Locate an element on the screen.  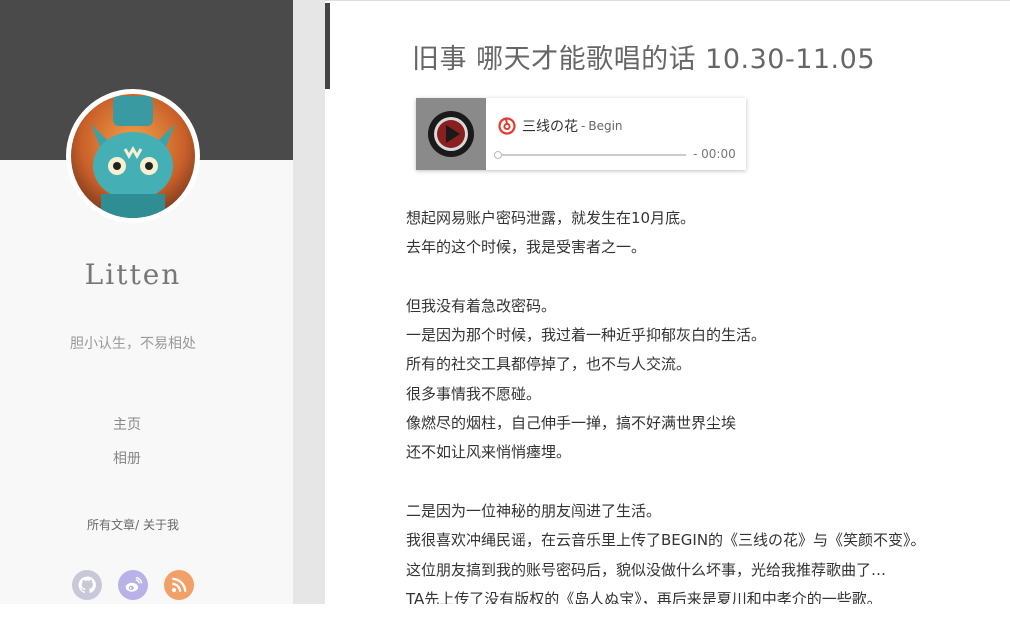
progress-track is located at coordinates (592, 155).